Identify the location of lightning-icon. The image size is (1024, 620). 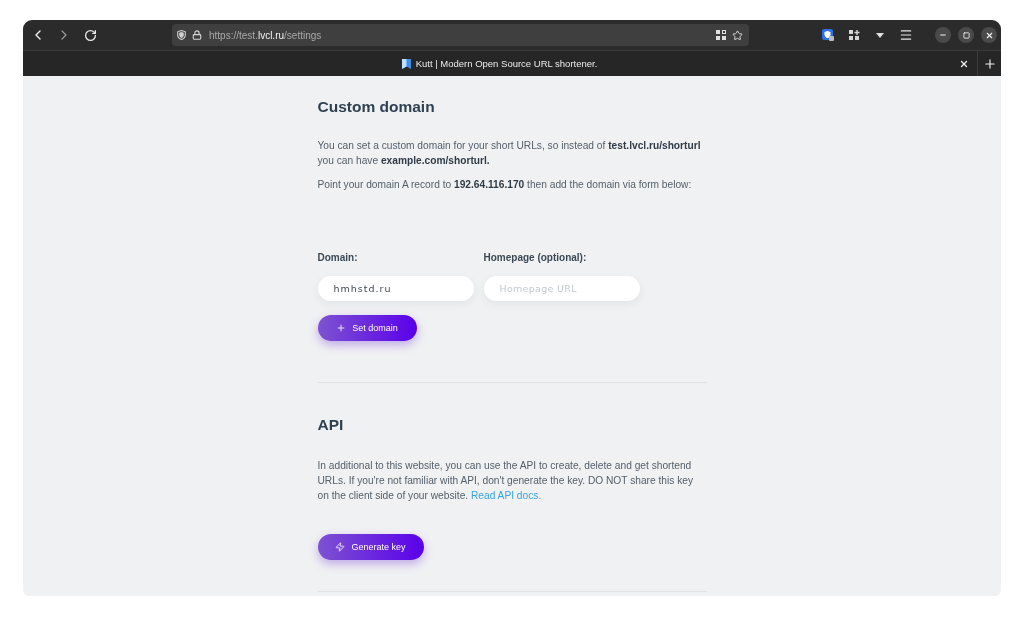
(340, 547).